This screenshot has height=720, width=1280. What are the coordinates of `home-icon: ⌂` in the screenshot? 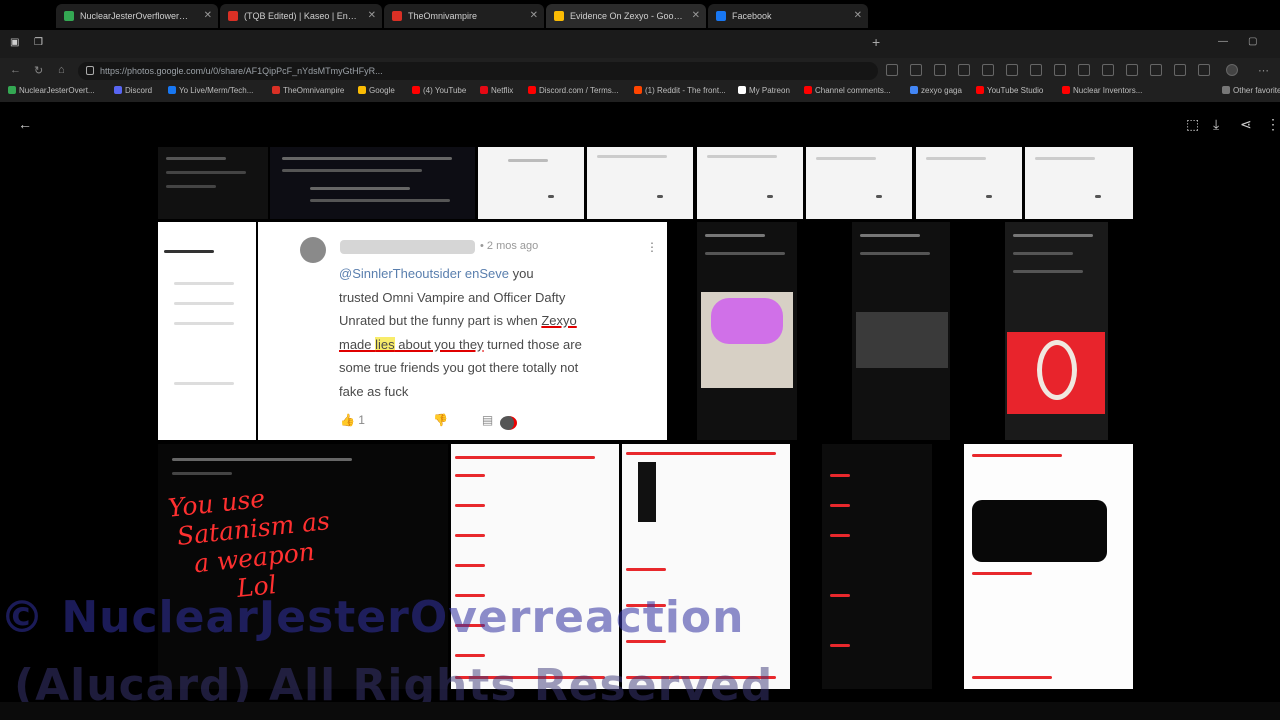 It's located at (61, 70).